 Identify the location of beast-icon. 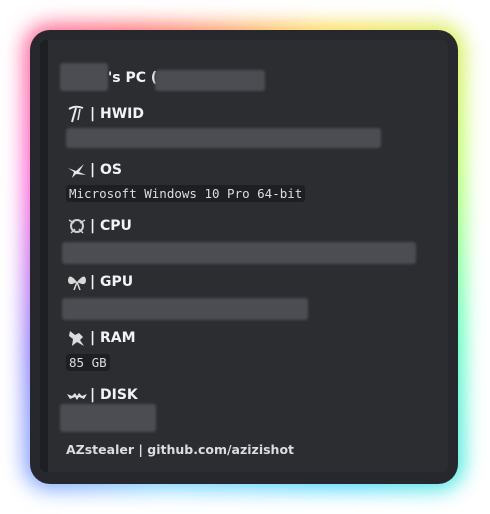
(76, 338).